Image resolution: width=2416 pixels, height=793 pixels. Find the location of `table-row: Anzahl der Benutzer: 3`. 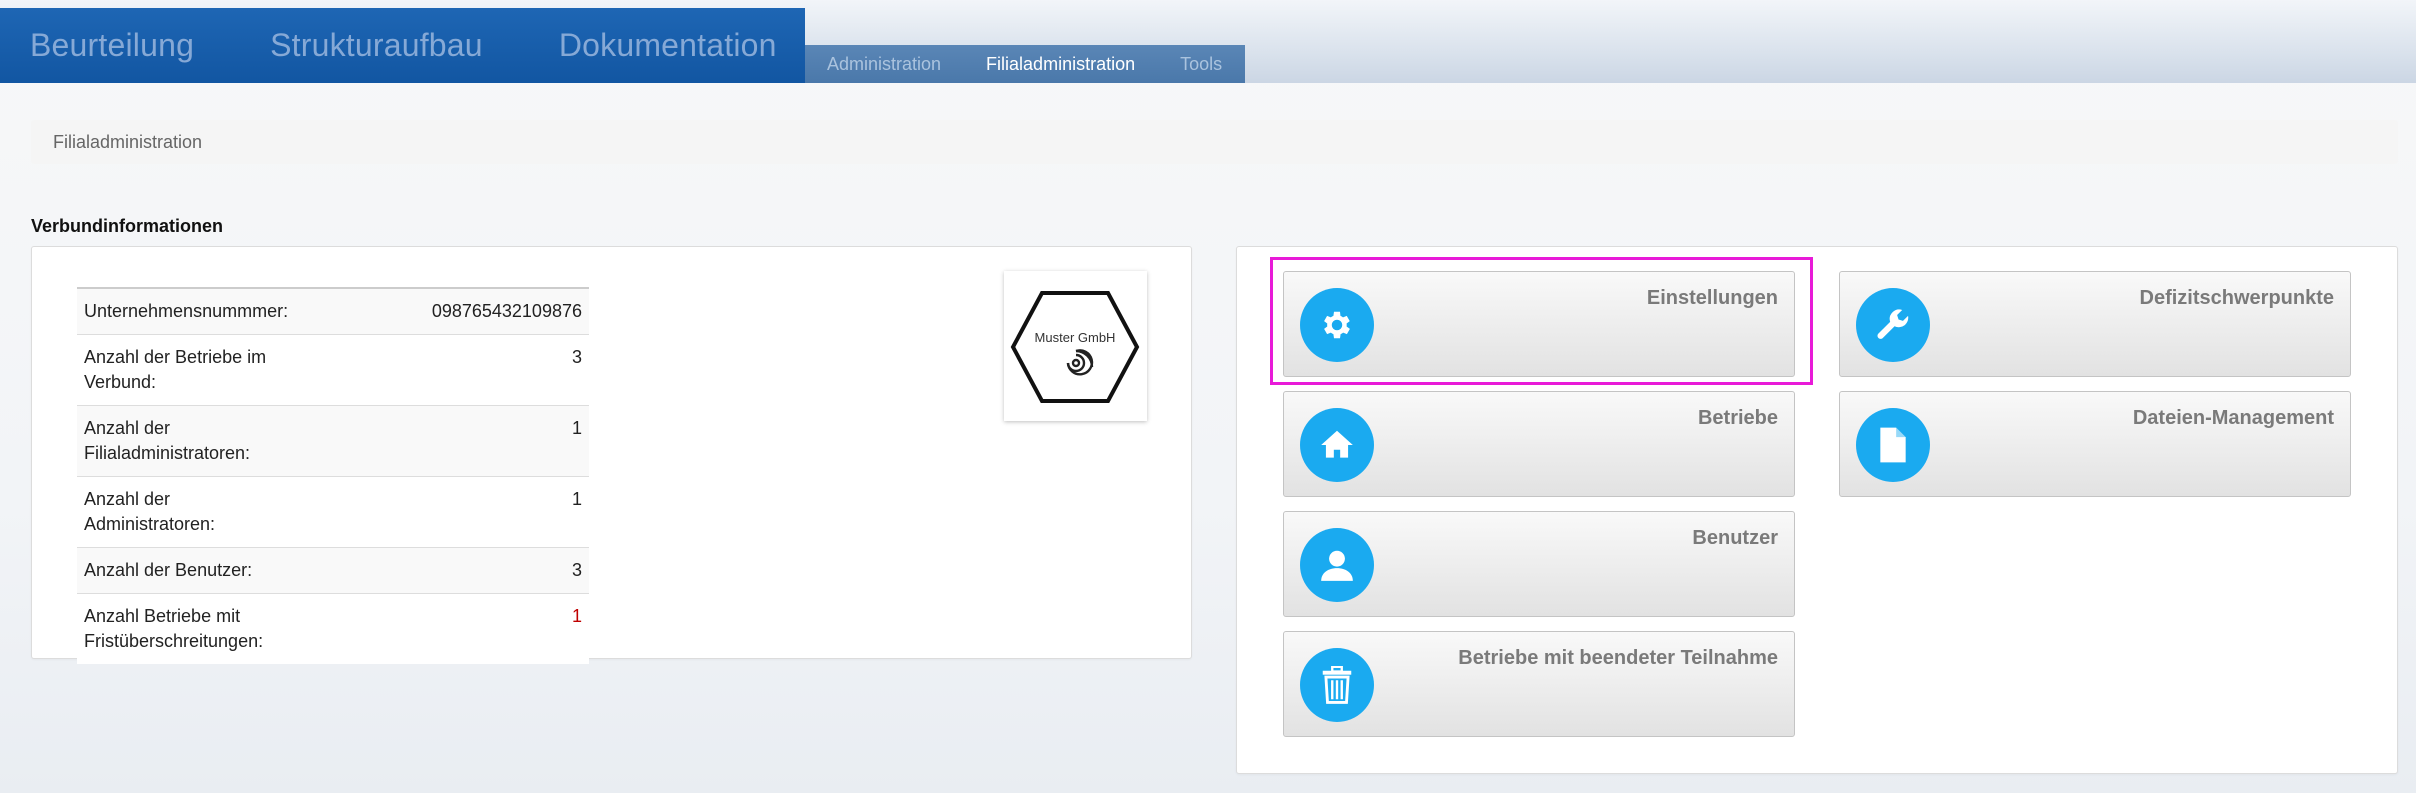

table-row: Anzahl der Benutzer: 3 is located at coordinates (333, 570).